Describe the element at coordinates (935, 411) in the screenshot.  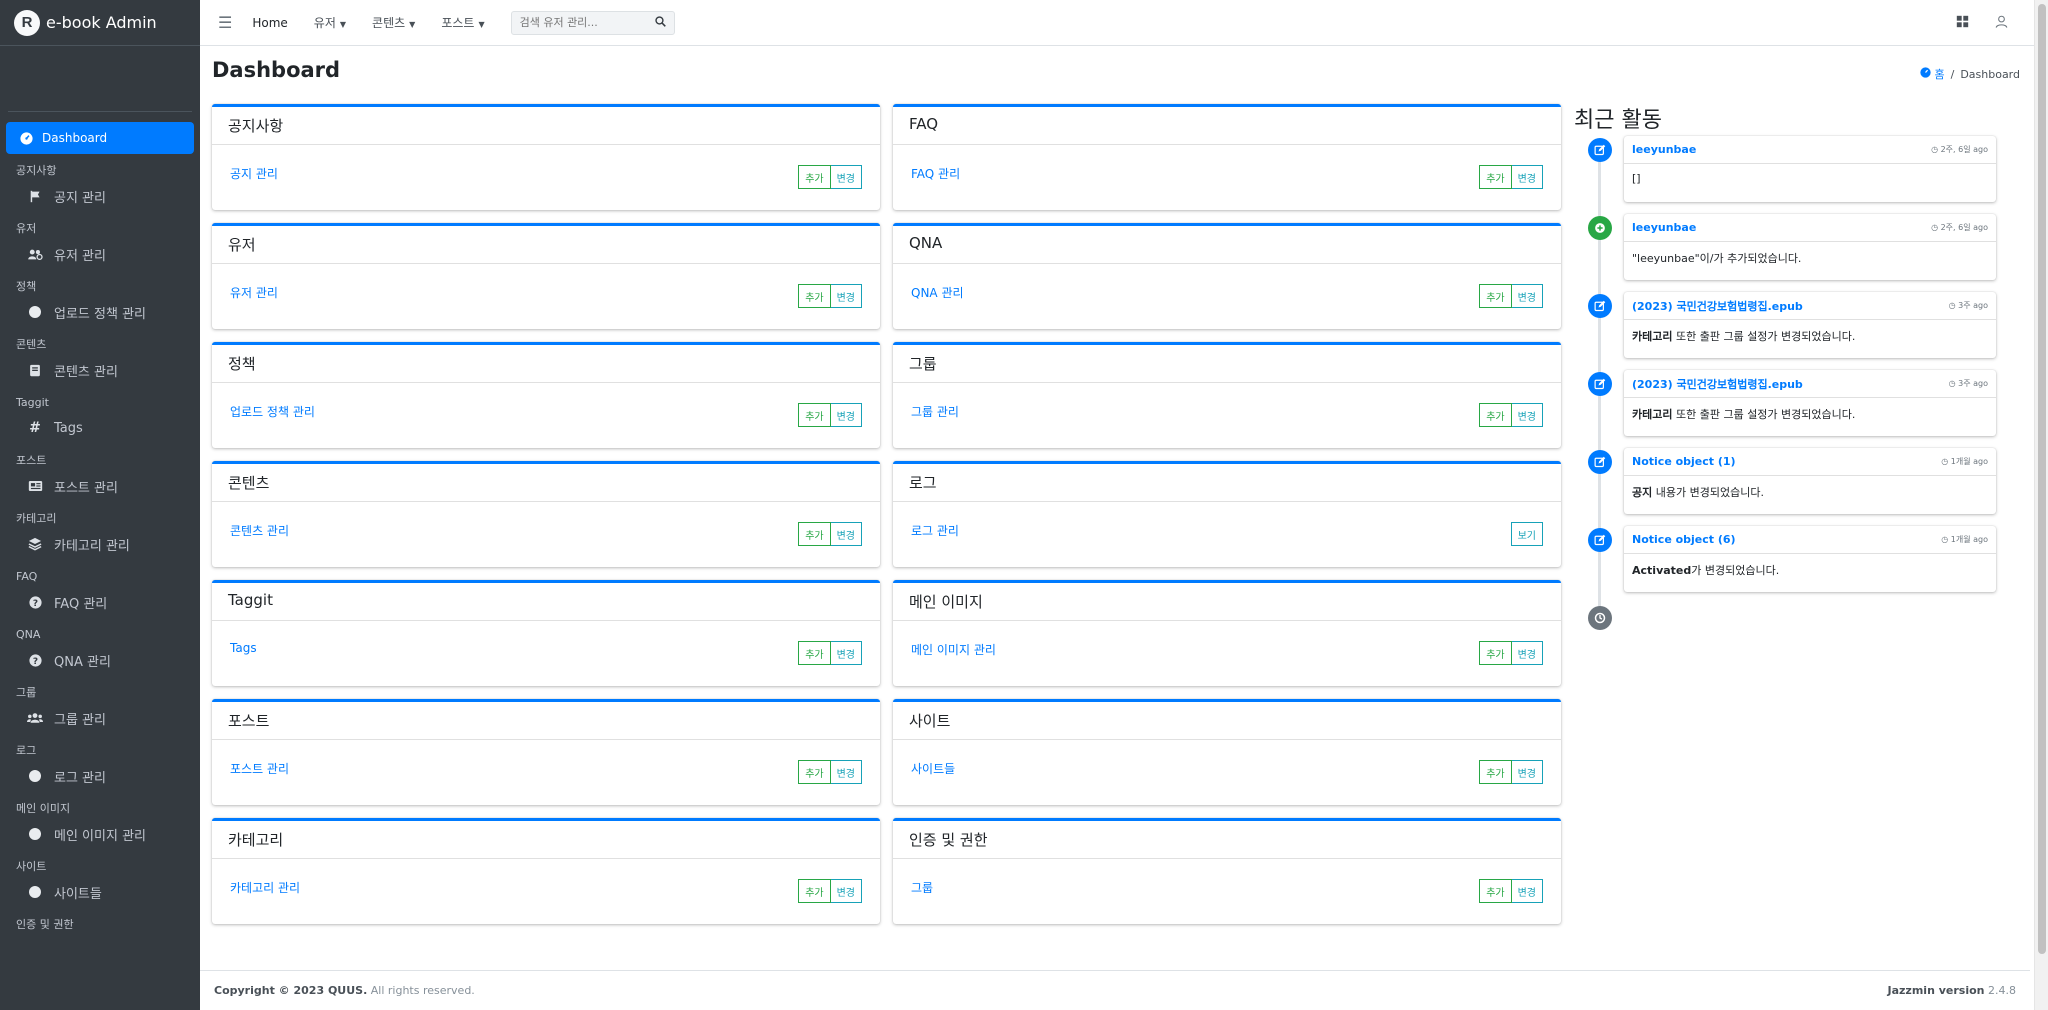
I see `model-link: 그룹 관리` at that location.